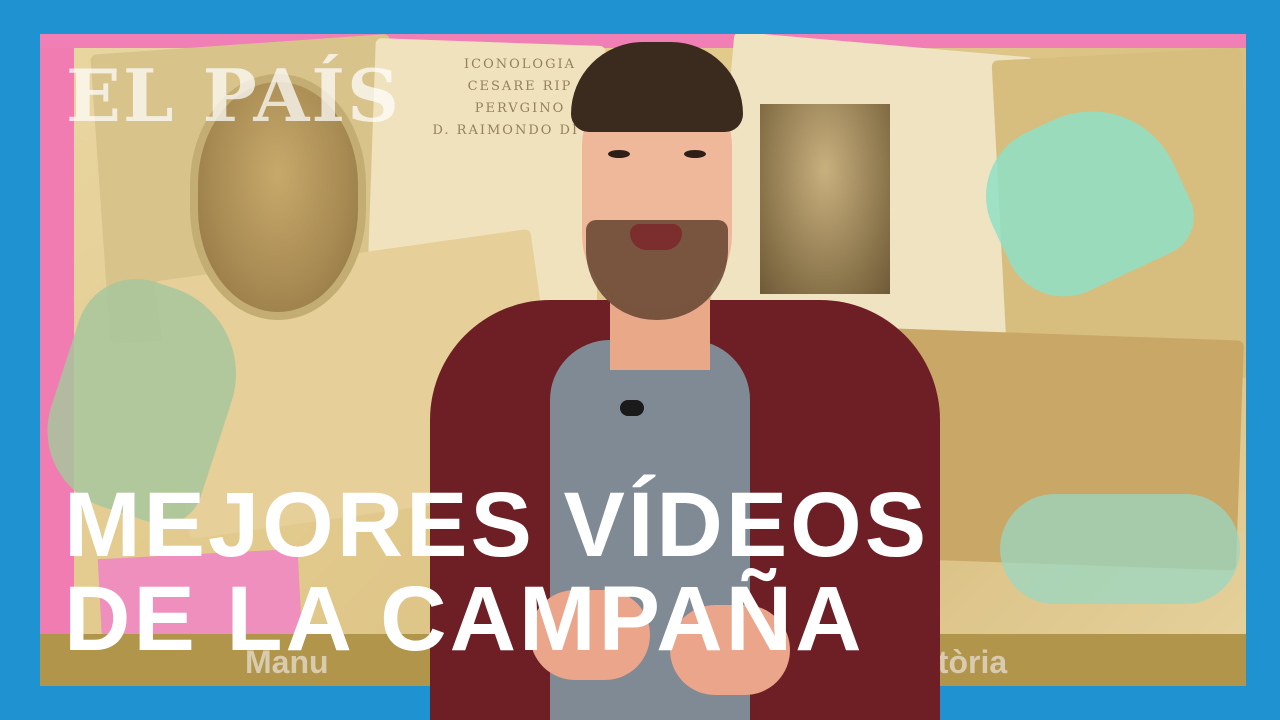 The image size is (1280, 720). Describe the element at coordinates (1120, 549) in the screenshot. I see `tinted-hand` at that location.